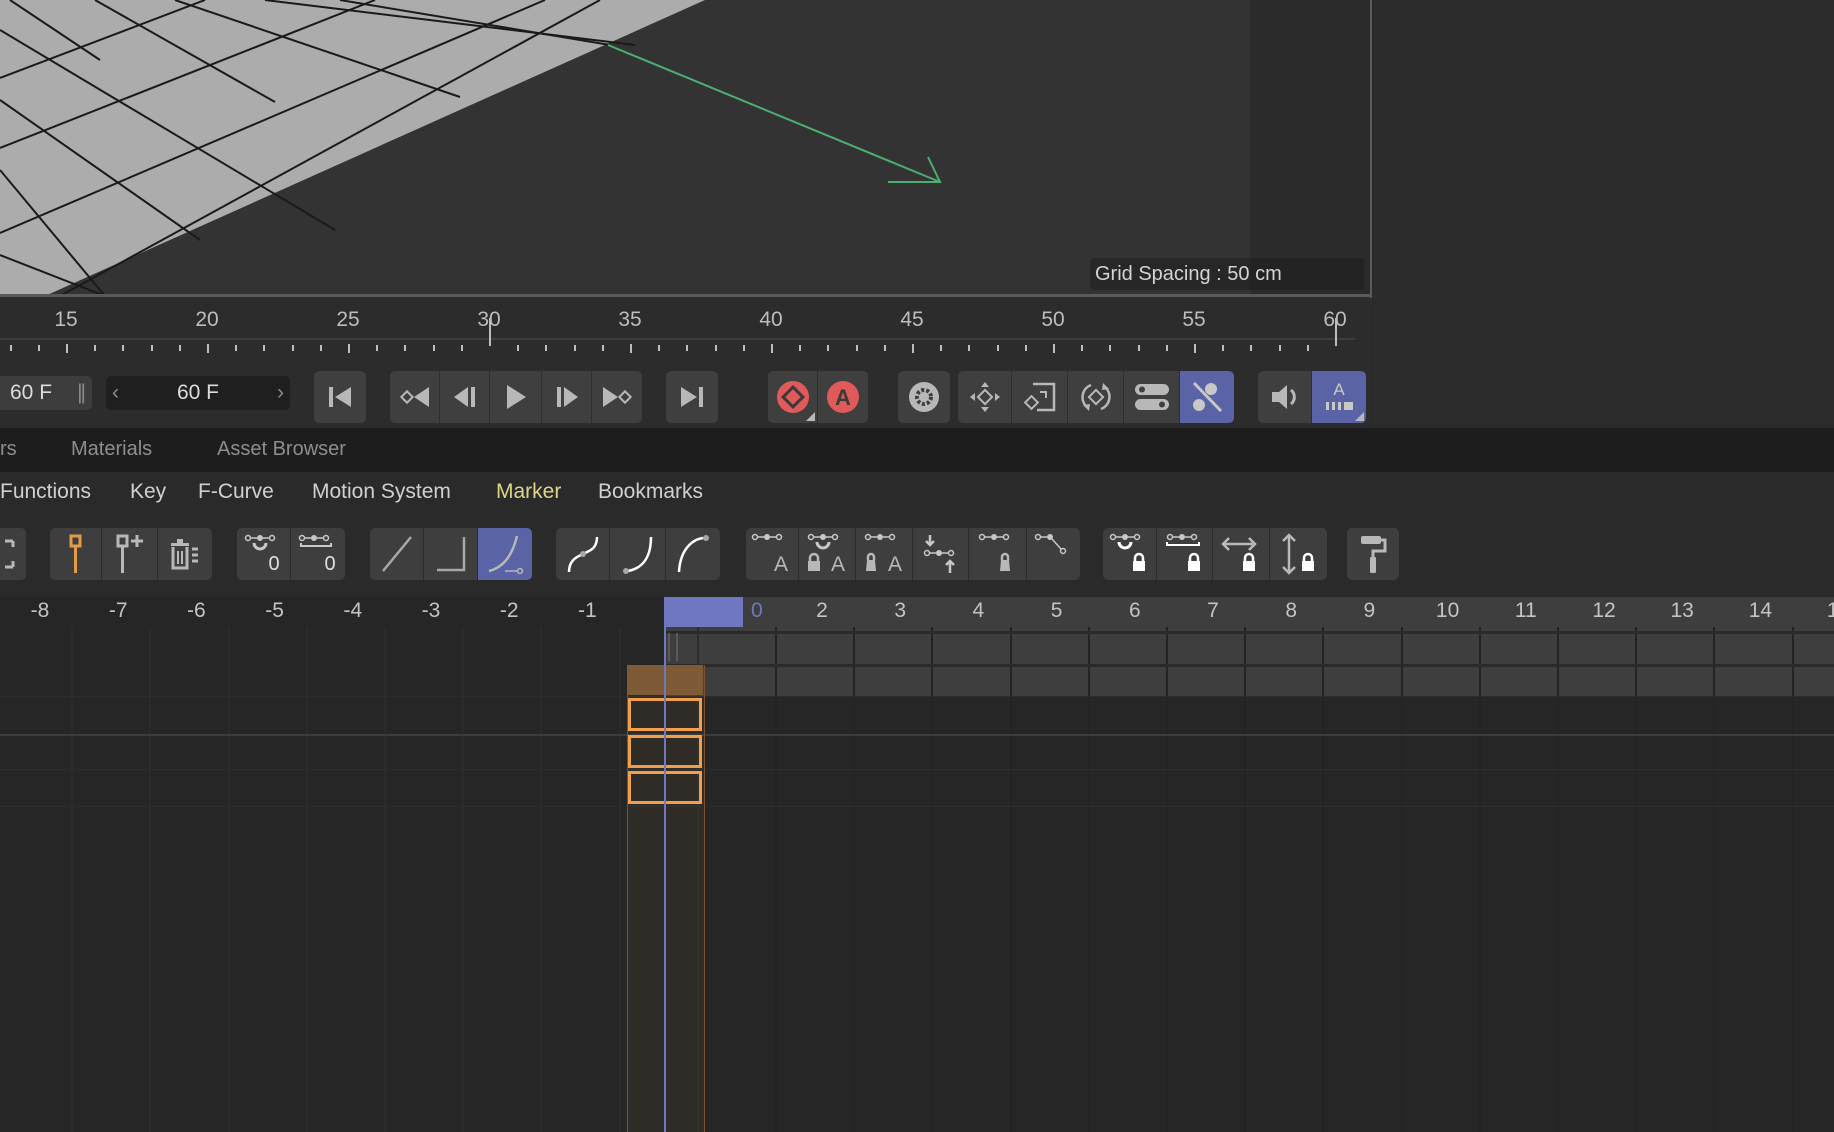  I want to click on go-to-start-icon, so click(340, 397).